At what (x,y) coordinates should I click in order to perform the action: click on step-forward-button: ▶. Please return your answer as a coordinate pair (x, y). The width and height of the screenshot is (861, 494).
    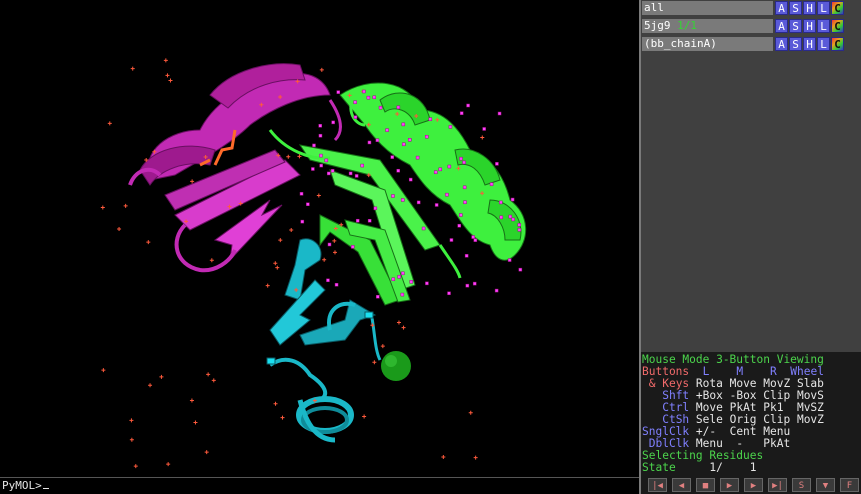
    Looking at the image, I should click on (753, 485).